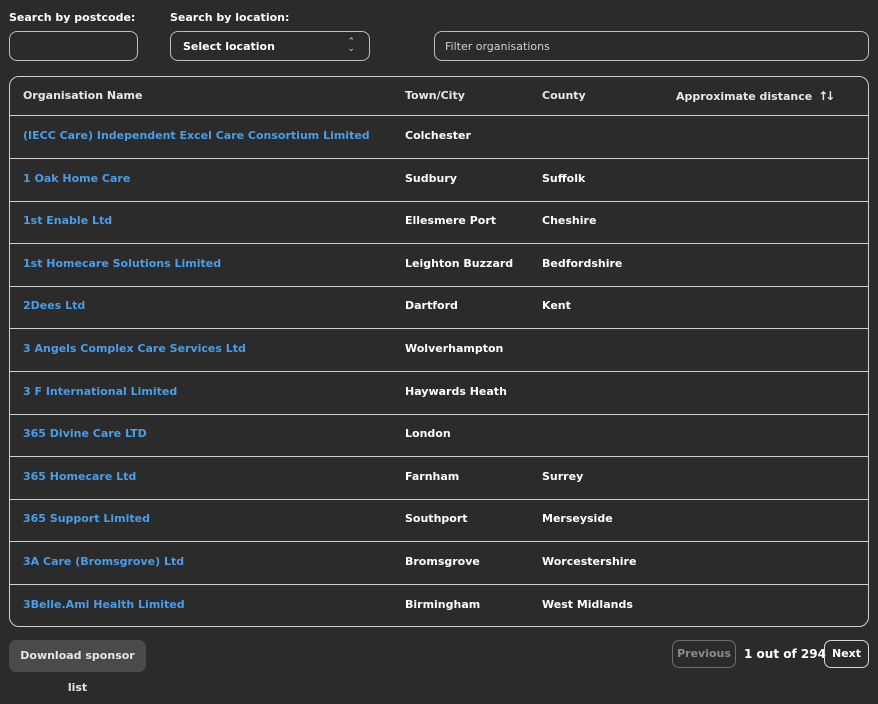  What do you see at coordinates (72, 17) in the screenshot?
I see `postcode-label: Search by postcode:` at bounding box center [72, 17].